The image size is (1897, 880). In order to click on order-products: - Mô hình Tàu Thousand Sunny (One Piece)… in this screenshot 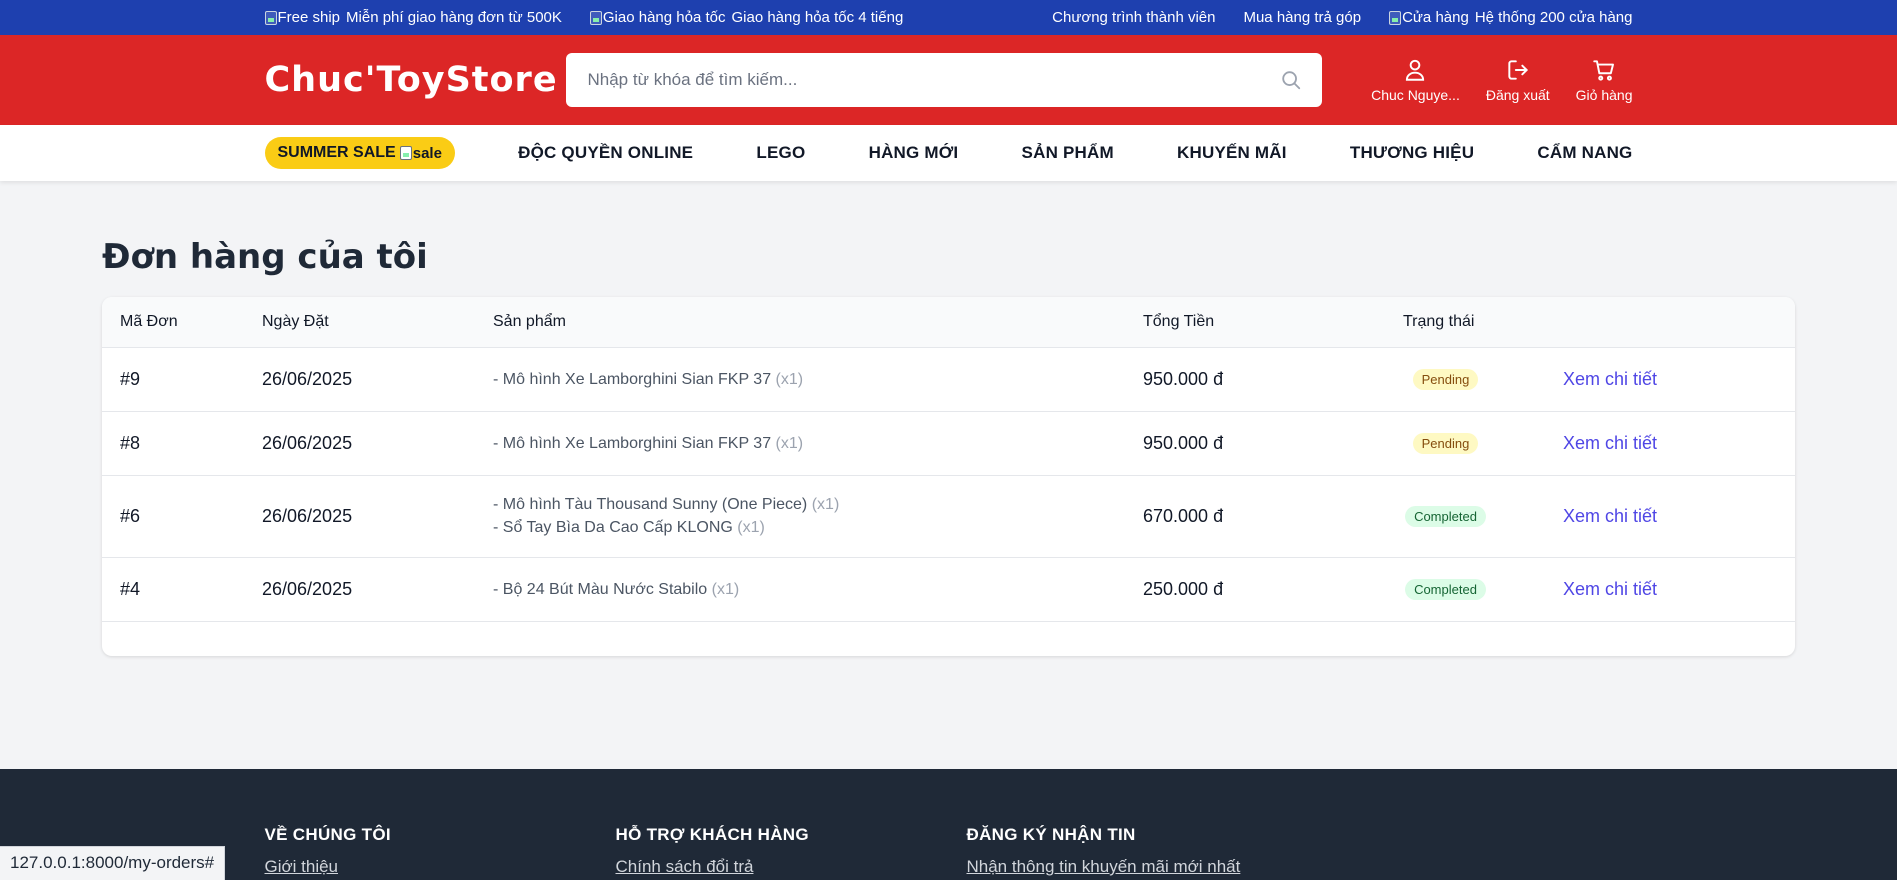, I will do `click(818, 516)`.